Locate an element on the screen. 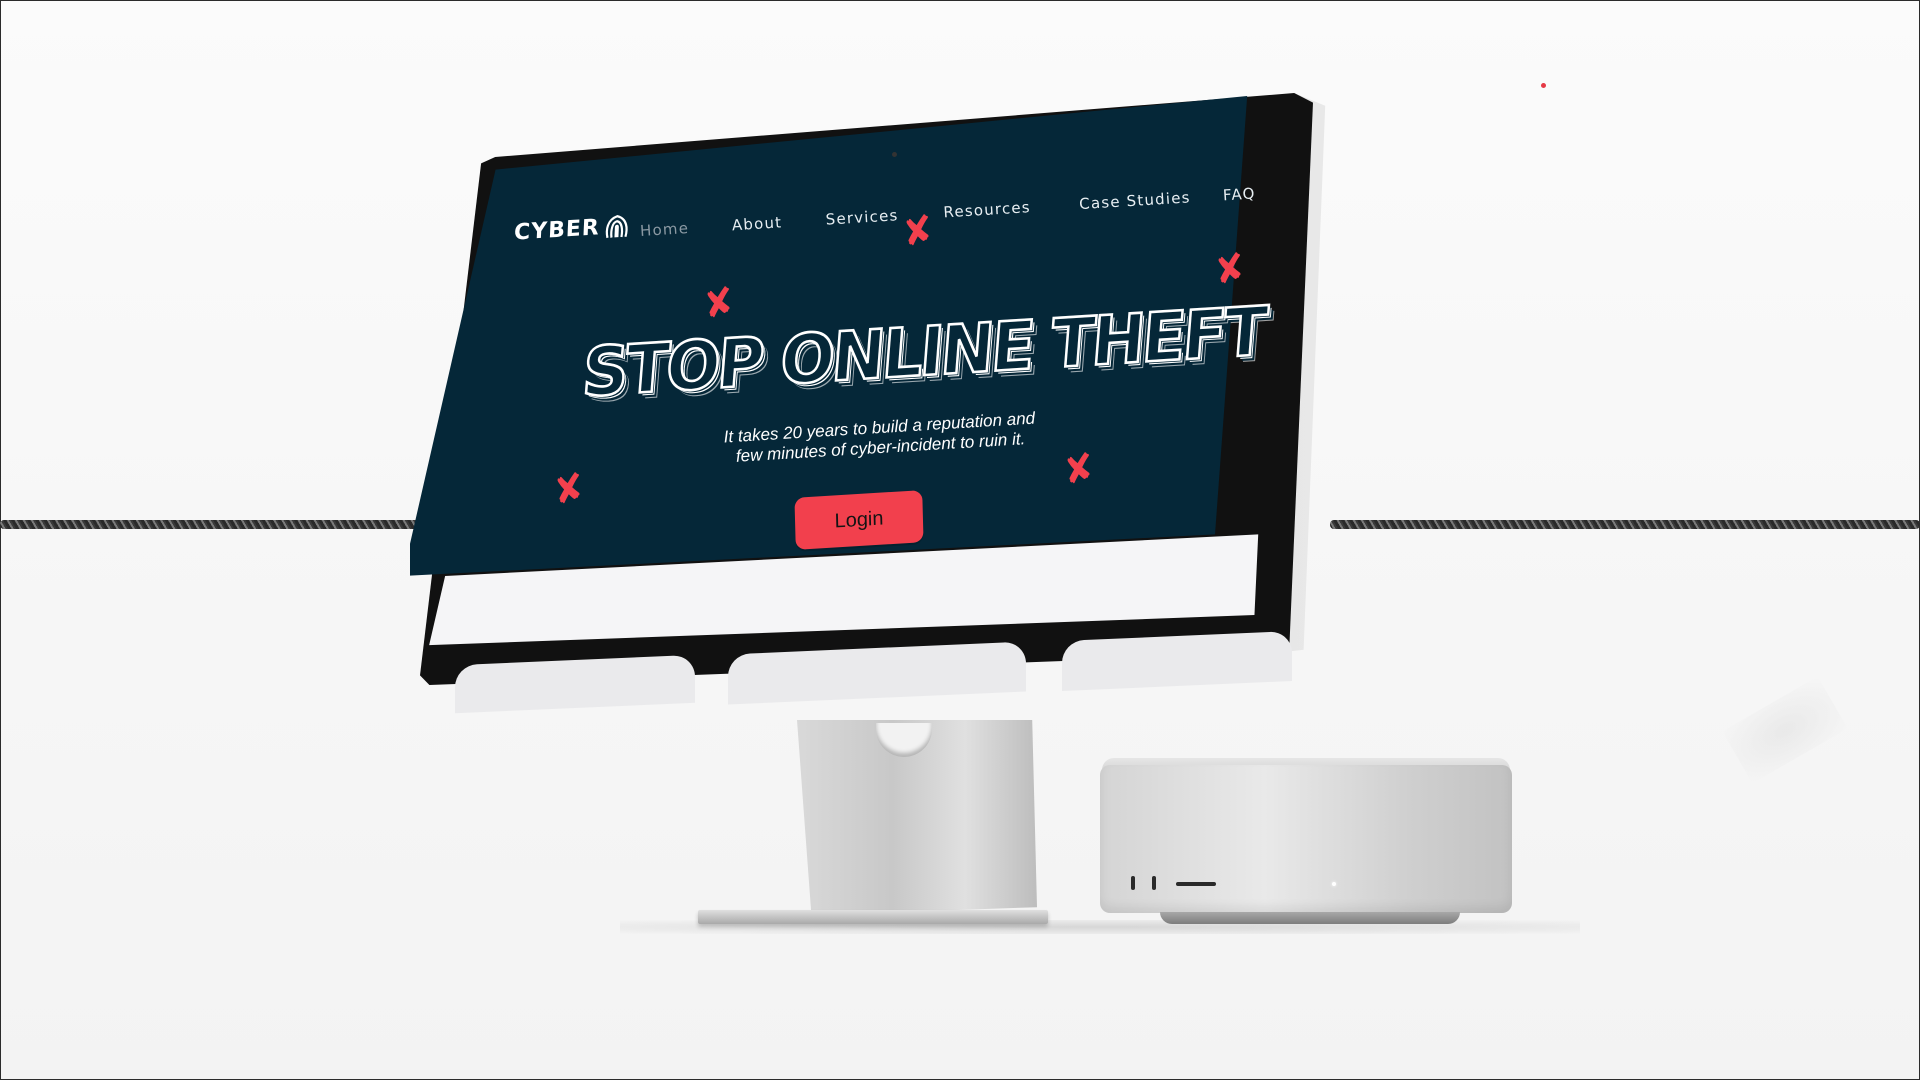  mac-studio is located at coordinates (1306, 839).